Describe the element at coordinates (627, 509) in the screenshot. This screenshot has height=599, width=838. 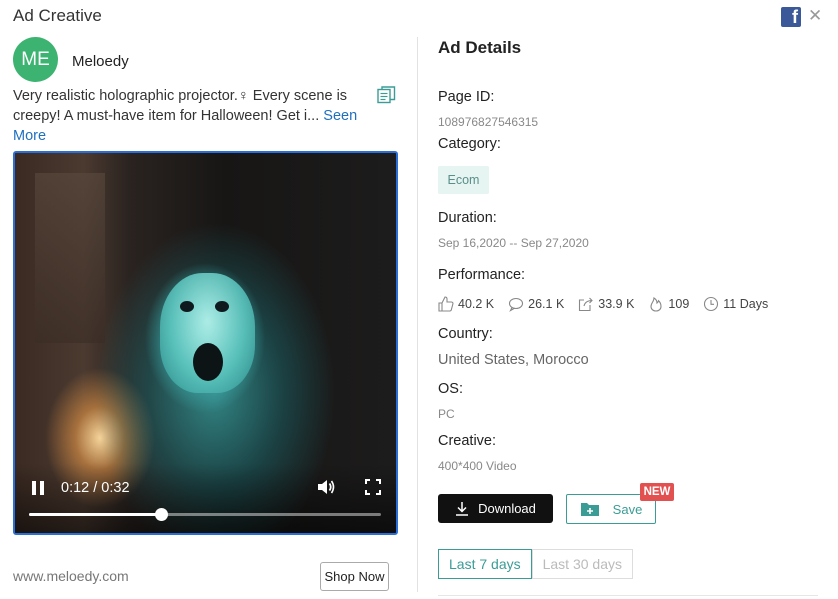
I see `save-label: Save` at that location.